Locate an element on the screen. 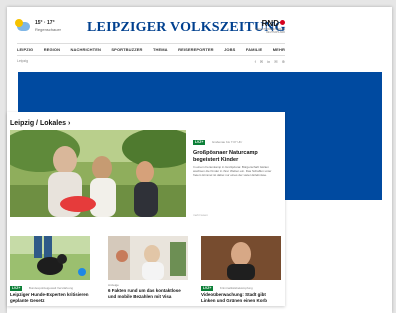 This screenshot has height=313, width=396. twitter-icon: ✉ is located at coordinates (261, 61).